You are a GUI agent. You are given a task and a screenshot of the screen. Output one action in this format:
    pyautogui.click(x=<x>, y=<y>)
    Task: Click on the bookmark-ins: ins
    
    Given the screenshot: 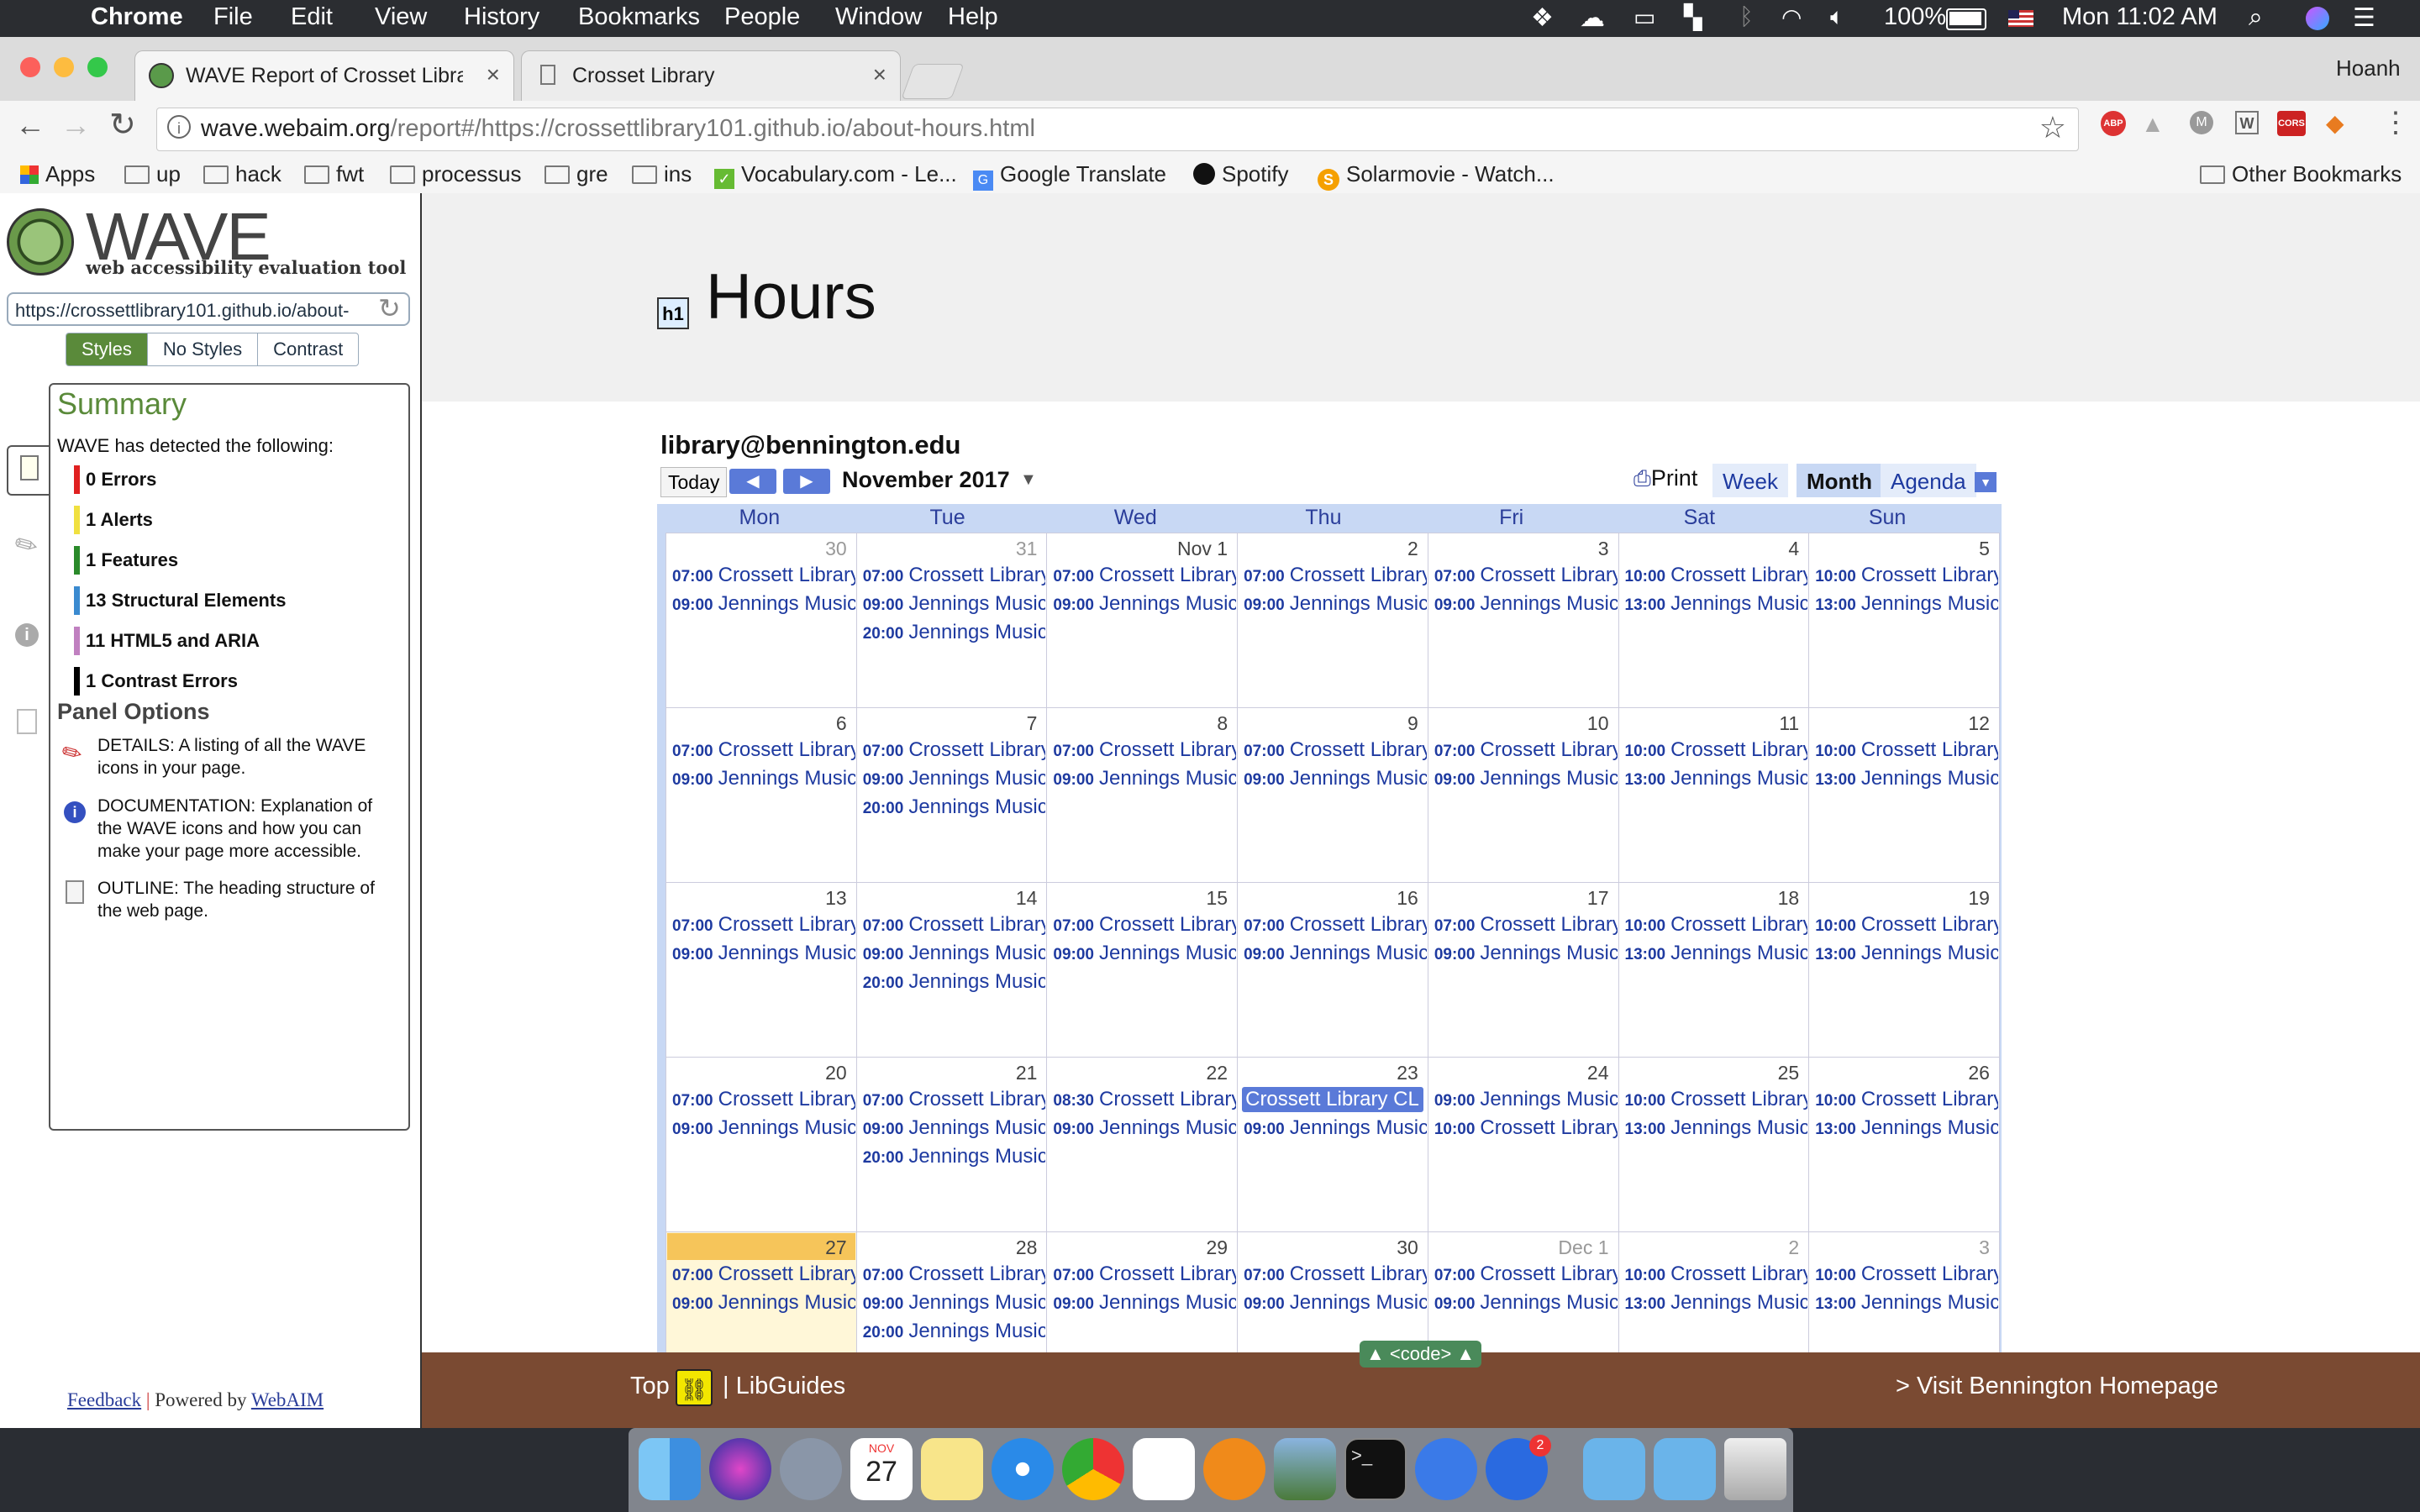 What is the action you would take?
    pyautogui.click(x=662, y=174)
    